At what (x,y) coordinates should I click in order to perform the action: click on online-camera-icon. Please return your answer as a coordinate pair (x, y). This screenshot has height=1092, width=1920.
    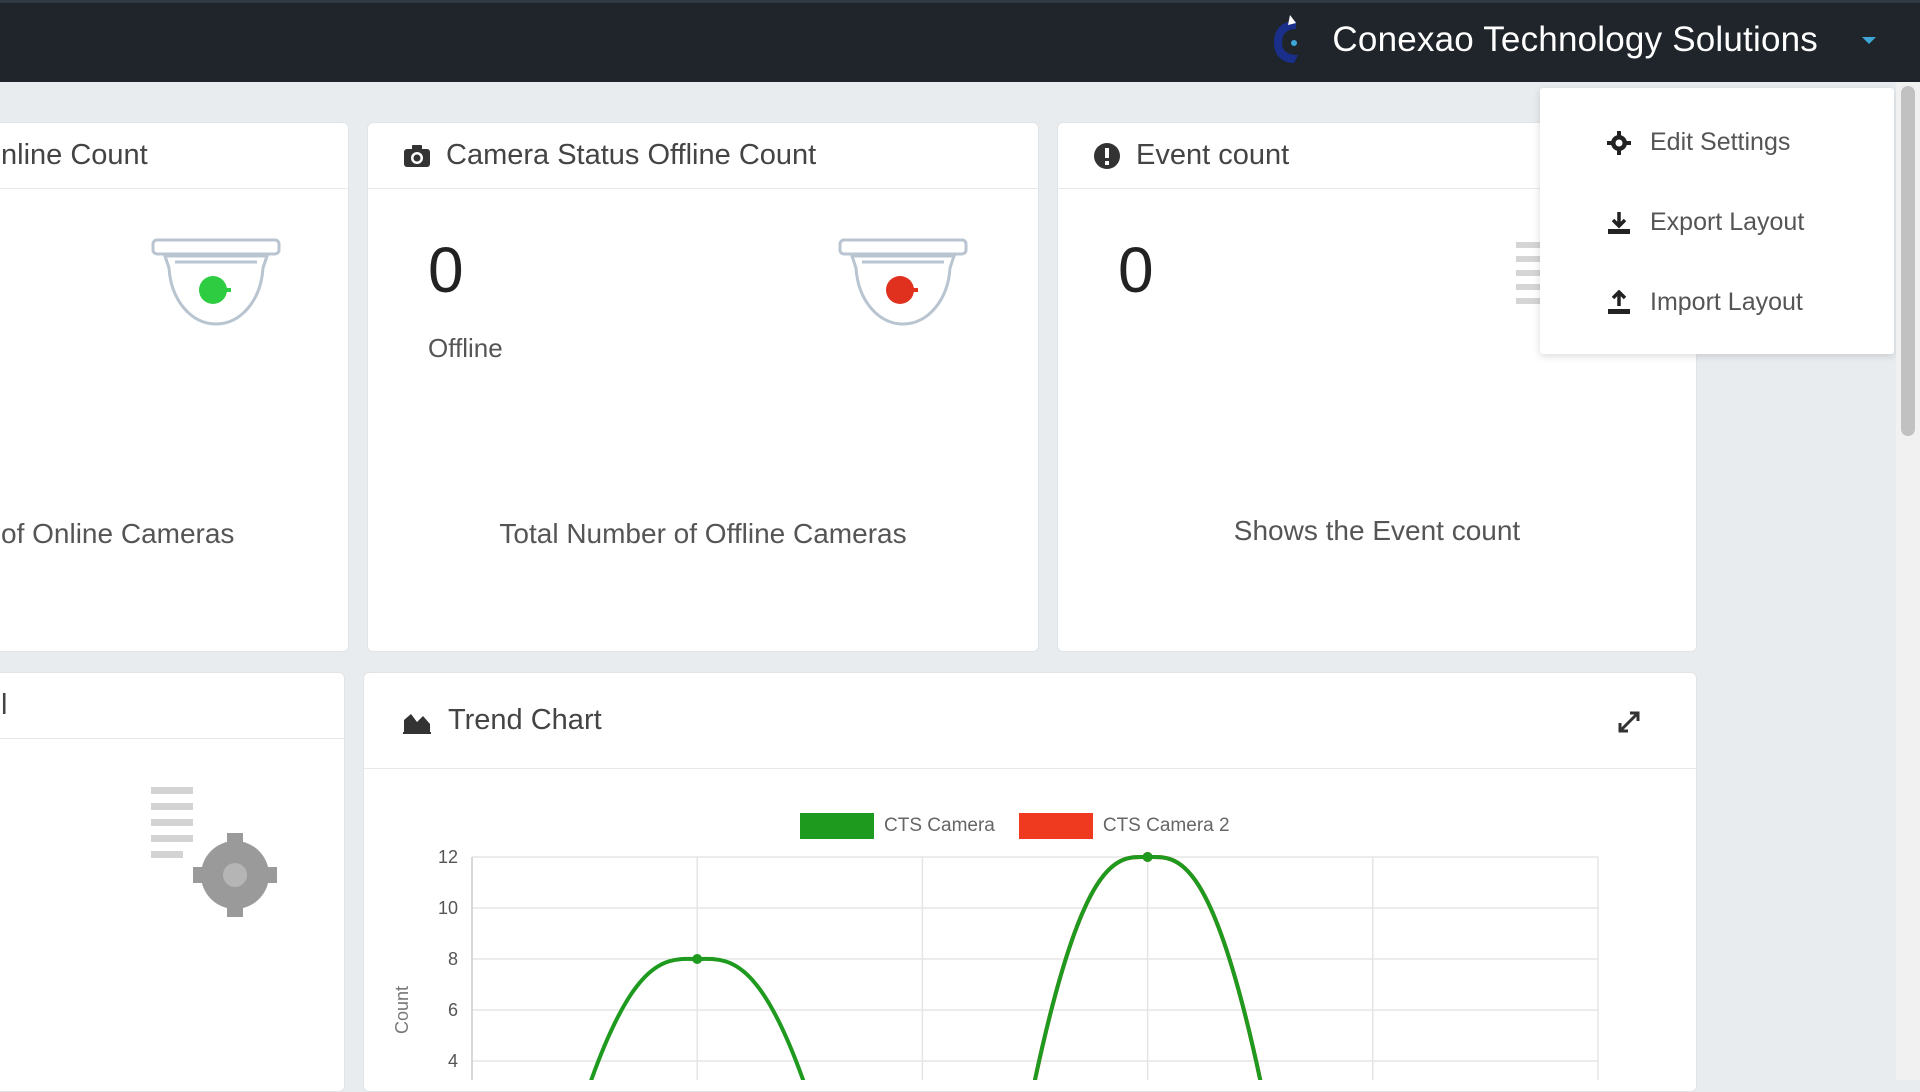
    Looking at the image, I should click on (216, 282).